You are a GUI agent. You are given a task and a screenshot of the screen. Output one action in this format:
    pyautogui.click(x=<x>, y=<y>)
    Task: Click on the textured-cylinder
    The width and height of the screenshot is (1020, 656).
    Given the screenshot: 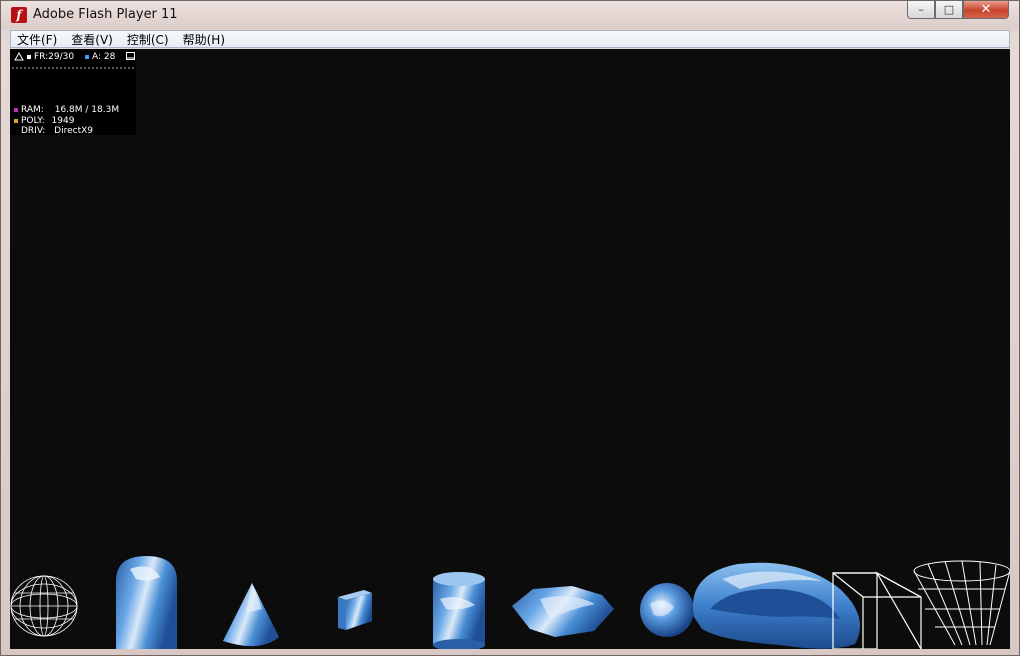 What is the action you would take?
    pyautogui.click(x=459, y=610)
    